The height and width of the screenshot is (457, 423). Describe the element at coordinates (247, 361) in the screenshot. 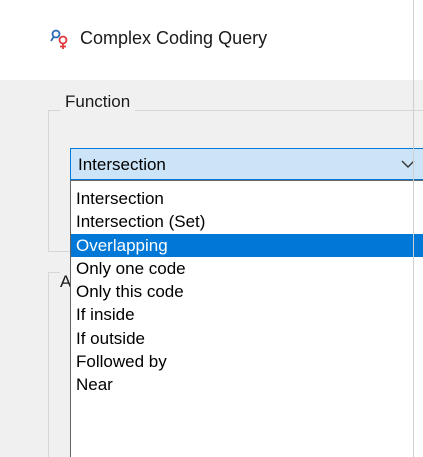

I see `option-followed-by: Followed by` at that location.